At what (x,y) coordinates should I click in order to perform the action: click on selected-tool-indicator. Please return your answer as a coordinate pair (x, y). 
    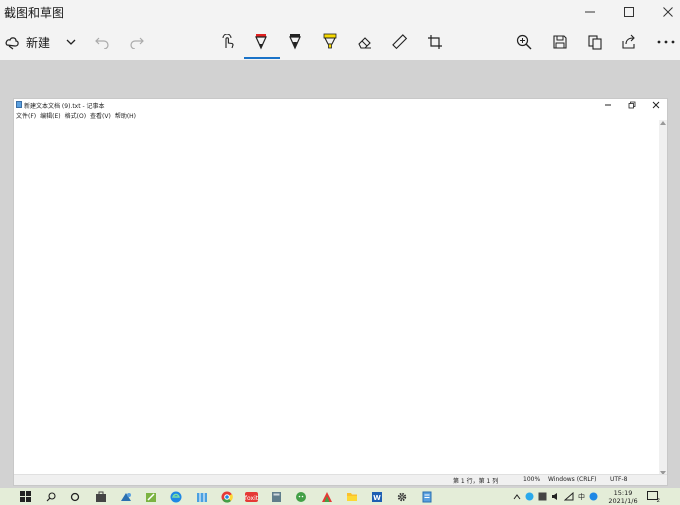
    Looking at the image, I should click on (262, 58).